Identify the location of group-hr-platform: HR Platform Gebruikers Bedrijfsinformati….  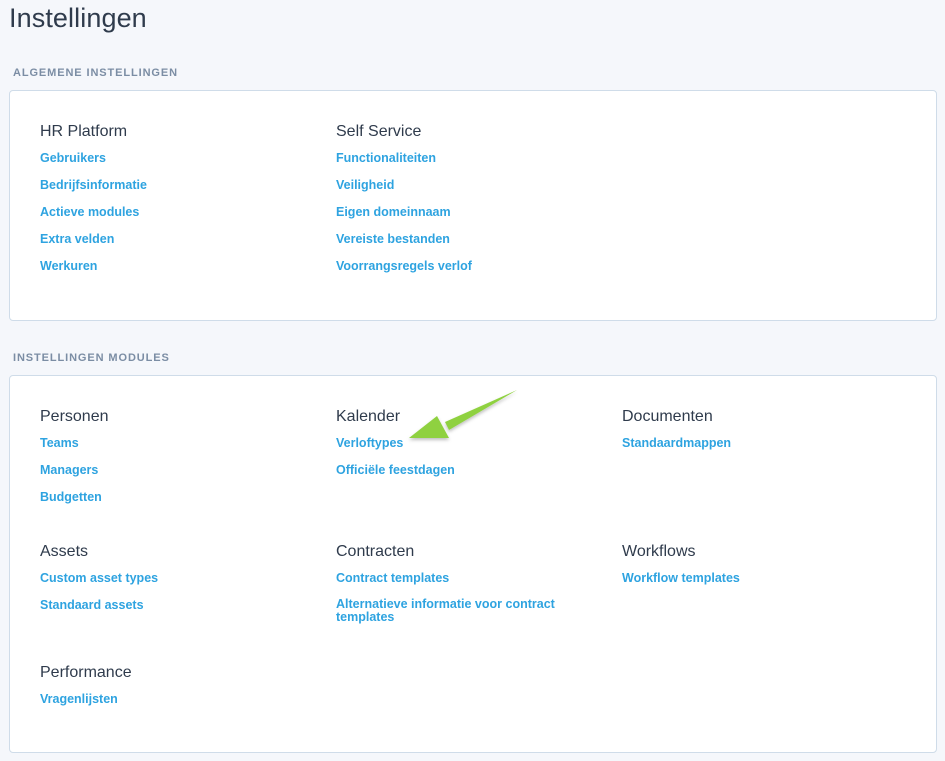
(165, 204).